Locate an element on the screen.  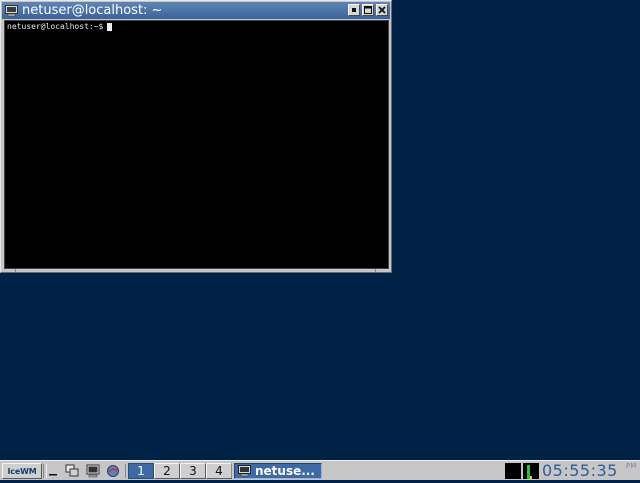
window-list-button is located at coordinates (72, 471).